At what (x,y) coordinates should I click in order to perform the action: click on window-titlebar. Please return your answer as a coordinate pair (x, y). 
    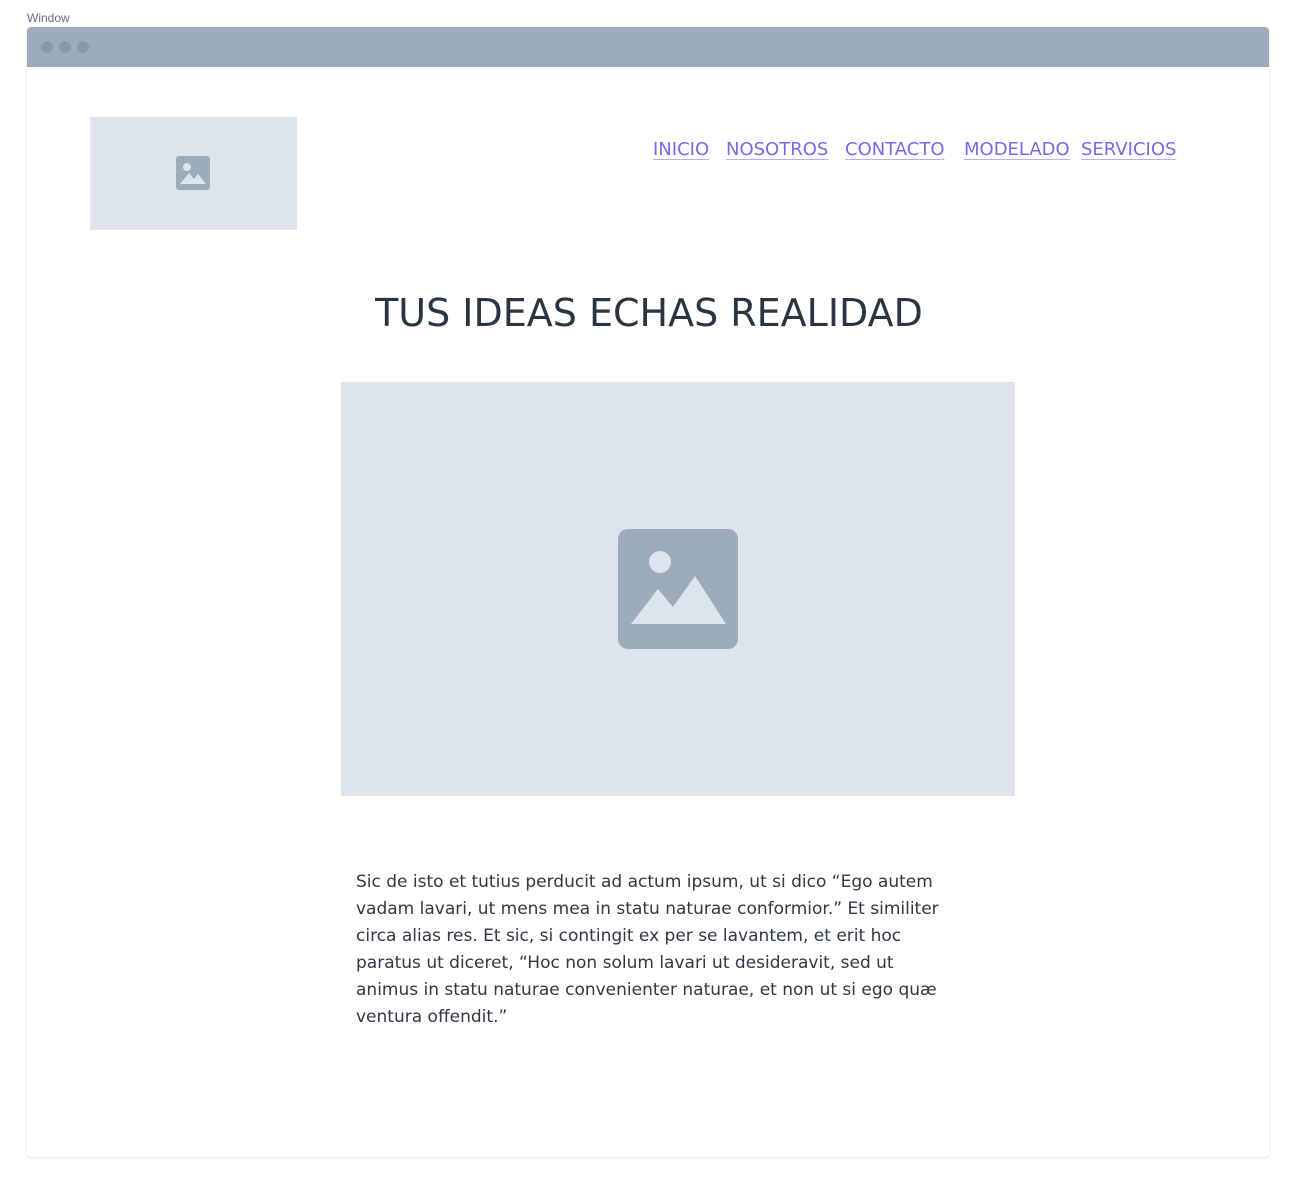
    Looking at the image, I should click on (648, 47).